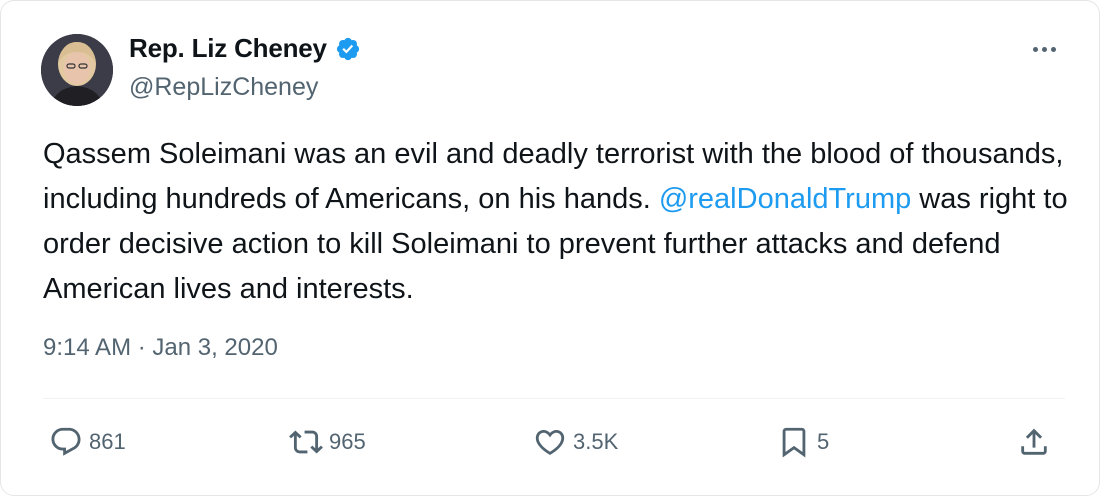  I want to click on profile-avatar-image, so click(77, 70).